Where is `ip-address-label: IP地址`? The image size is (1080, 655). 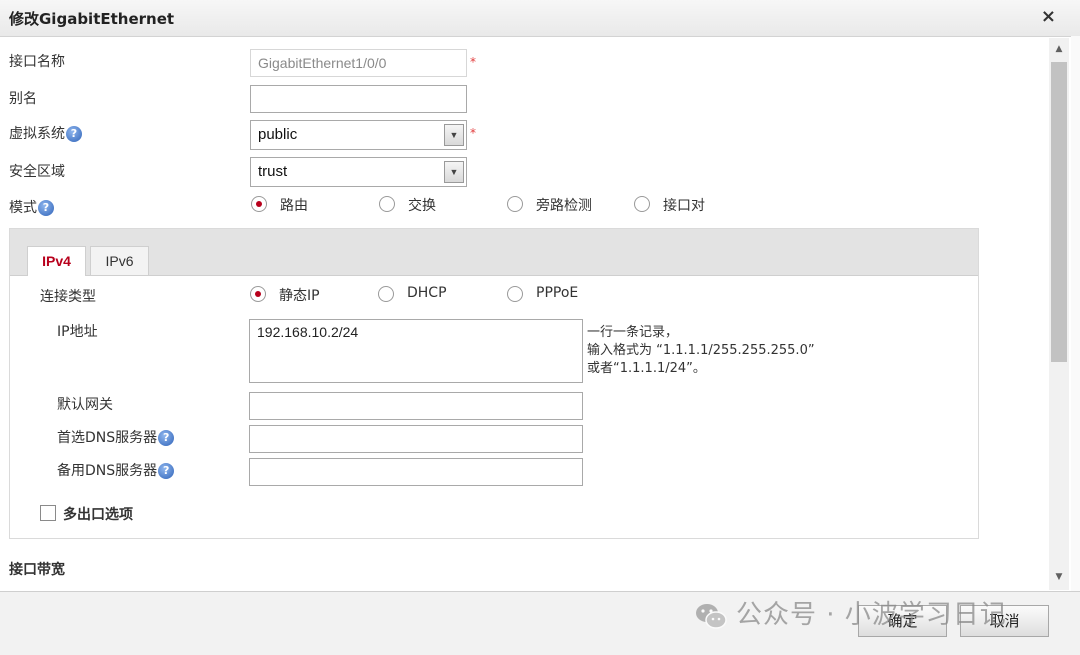 ip-address-label: IP地址 is located at coordinates (77, 332).